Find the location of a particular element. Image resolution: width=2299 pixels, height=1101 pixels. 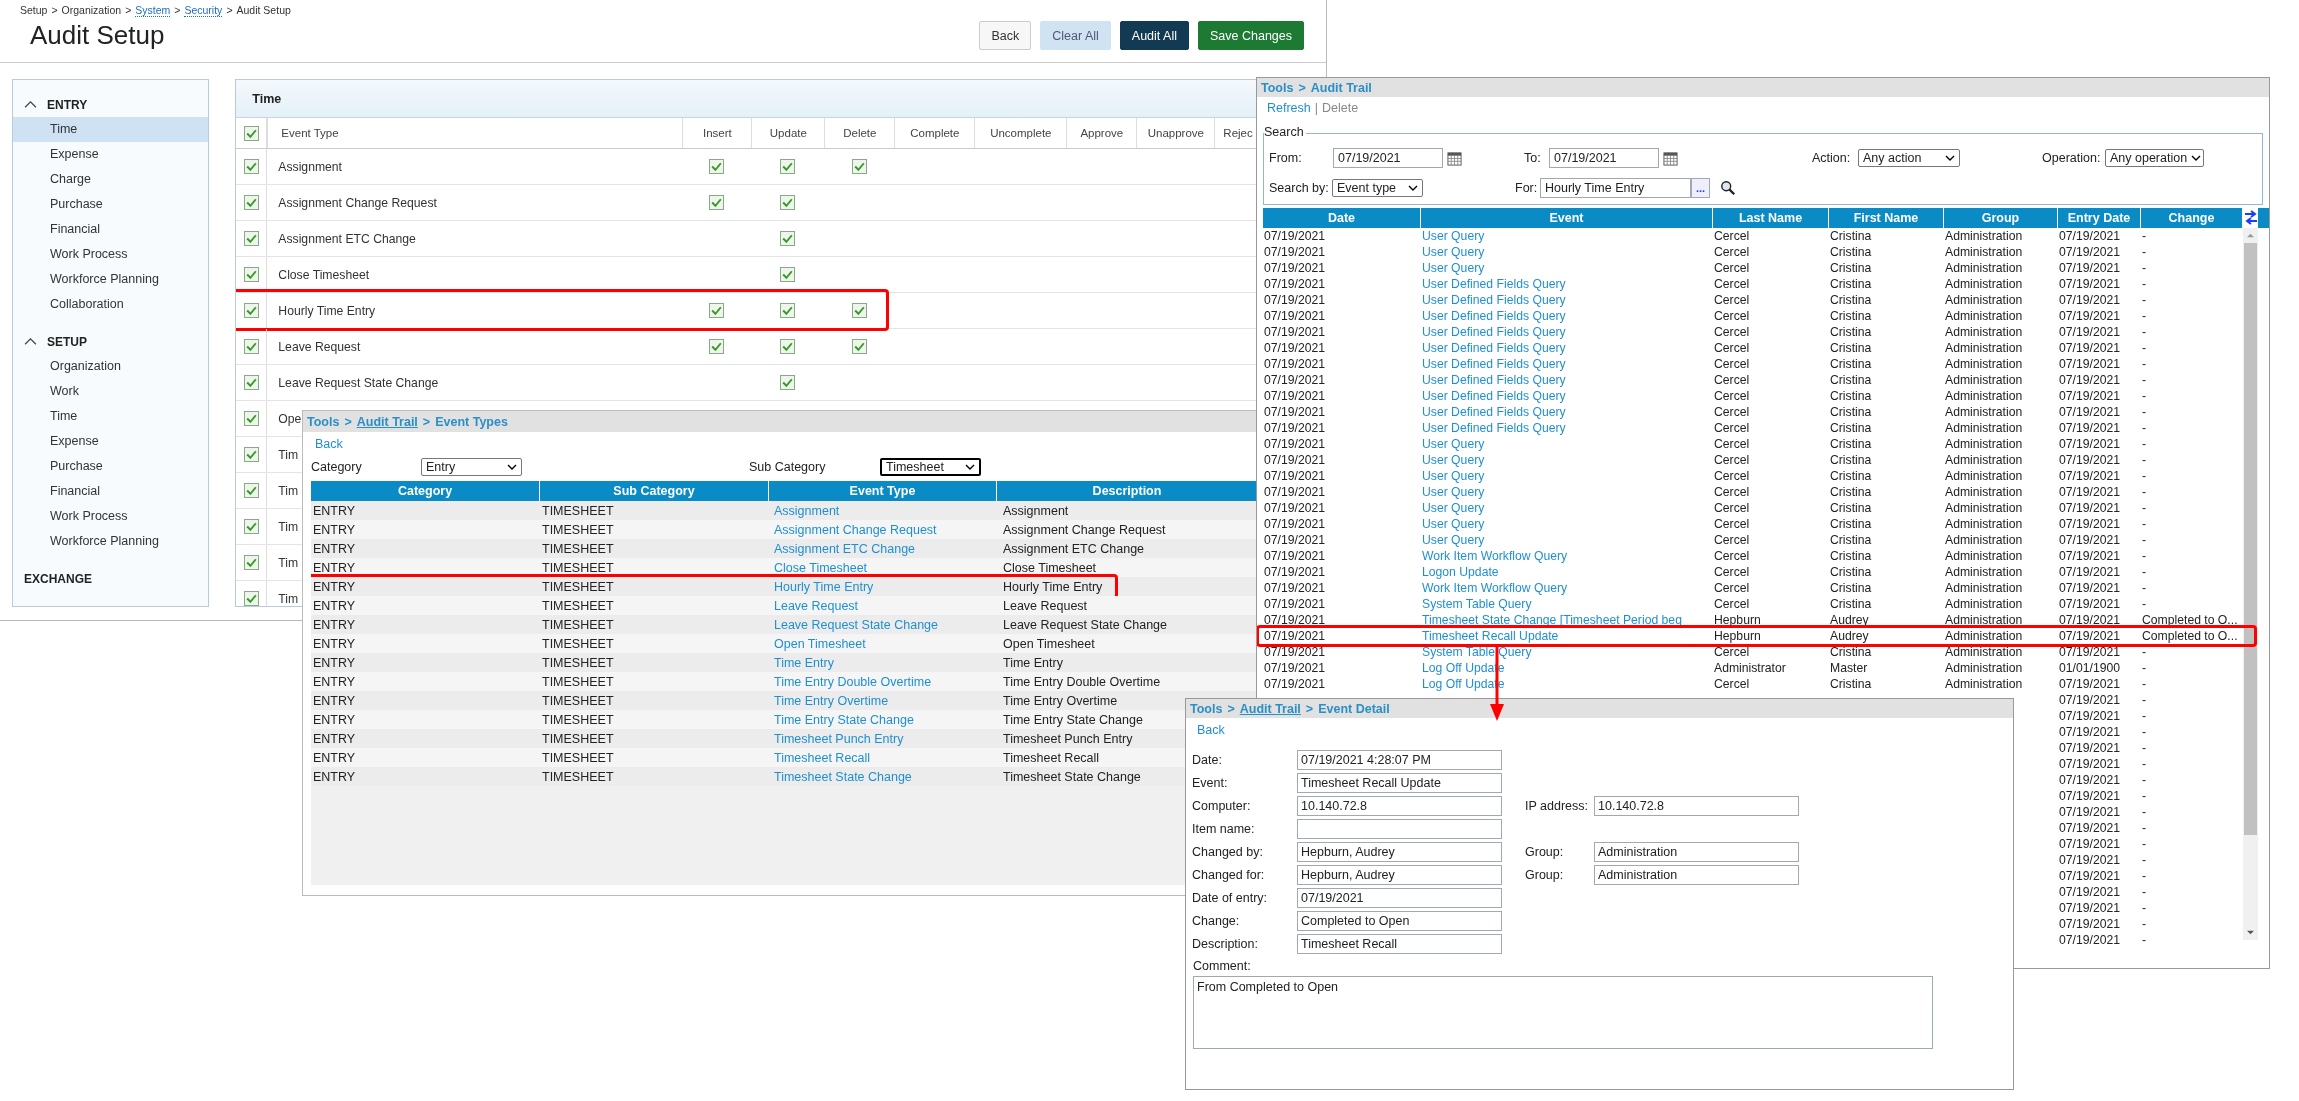

action-dropdown: Any action is located at coordinates (1909, 158).